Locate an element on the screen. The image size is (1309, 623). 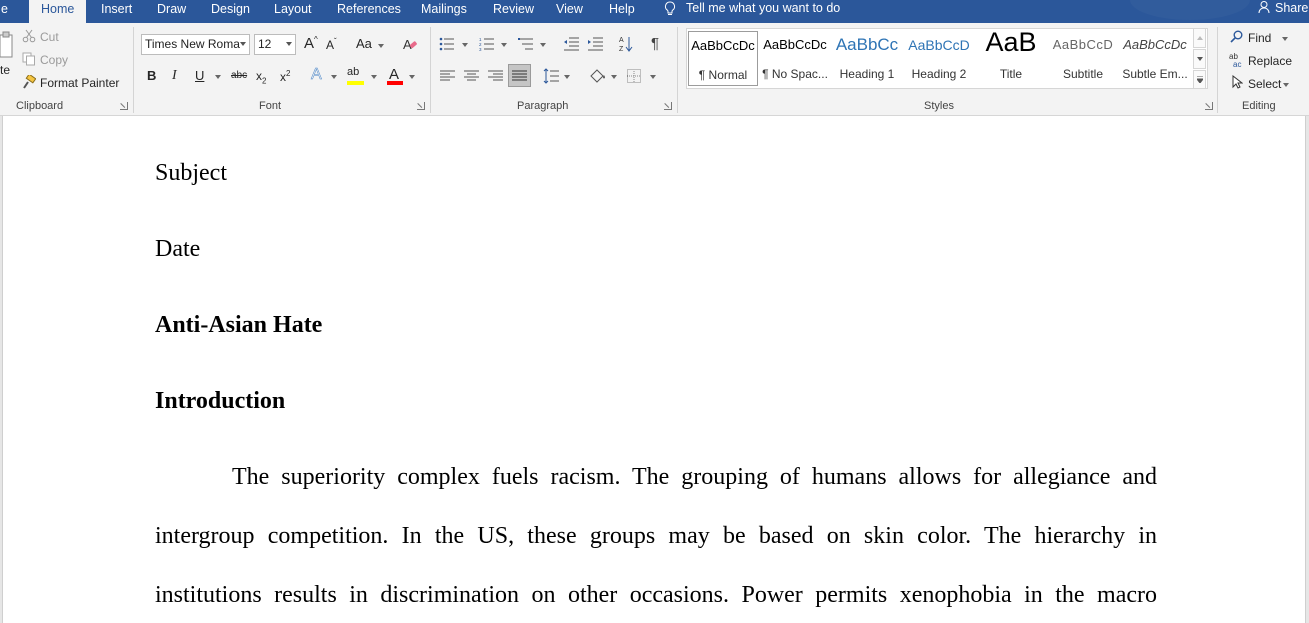
bullets-icon is located at coordinates (447, 44).